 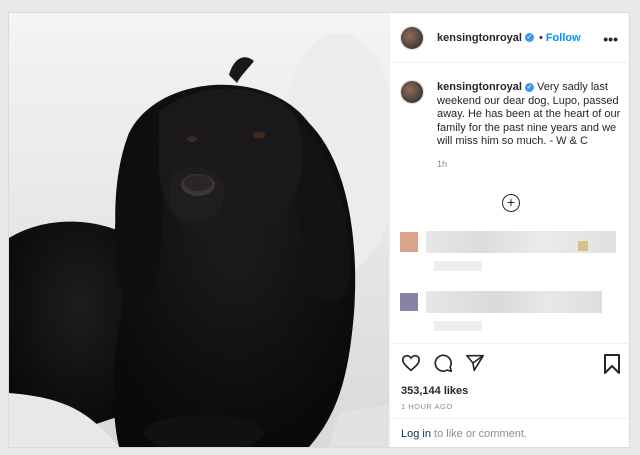 I want to click on bookmark-icon, so click(x=612, y=364).